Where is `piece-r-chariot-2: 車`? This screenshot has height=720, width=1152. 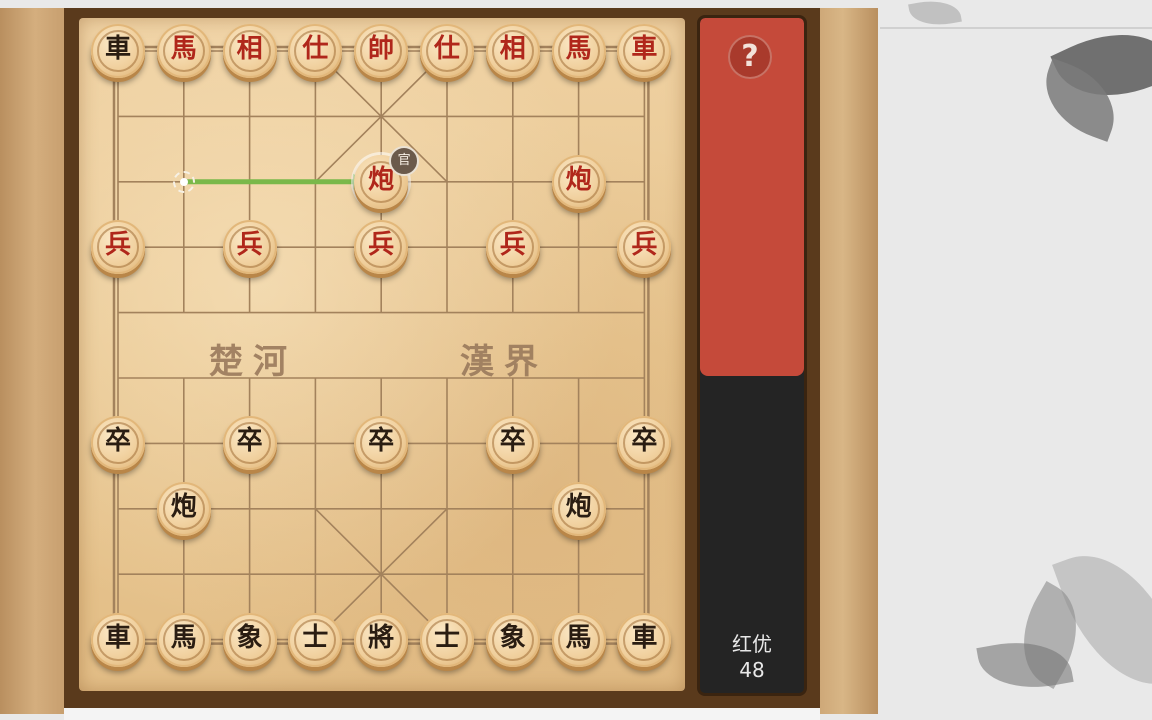 piece-r-chariot-2: 車 is located at coordinates (644, 51).